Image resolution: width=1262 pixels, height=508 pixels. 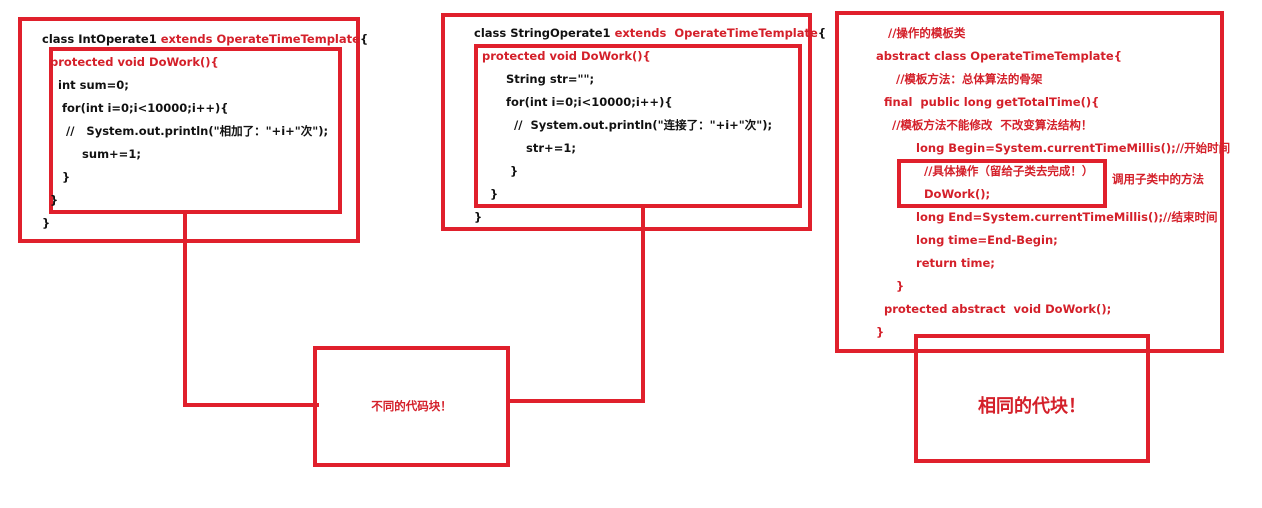 What do you see at coordinates (921, 33) in the screenshot?
I see `template-code-line: //操作的模板类` at bounding box center [921, 33].